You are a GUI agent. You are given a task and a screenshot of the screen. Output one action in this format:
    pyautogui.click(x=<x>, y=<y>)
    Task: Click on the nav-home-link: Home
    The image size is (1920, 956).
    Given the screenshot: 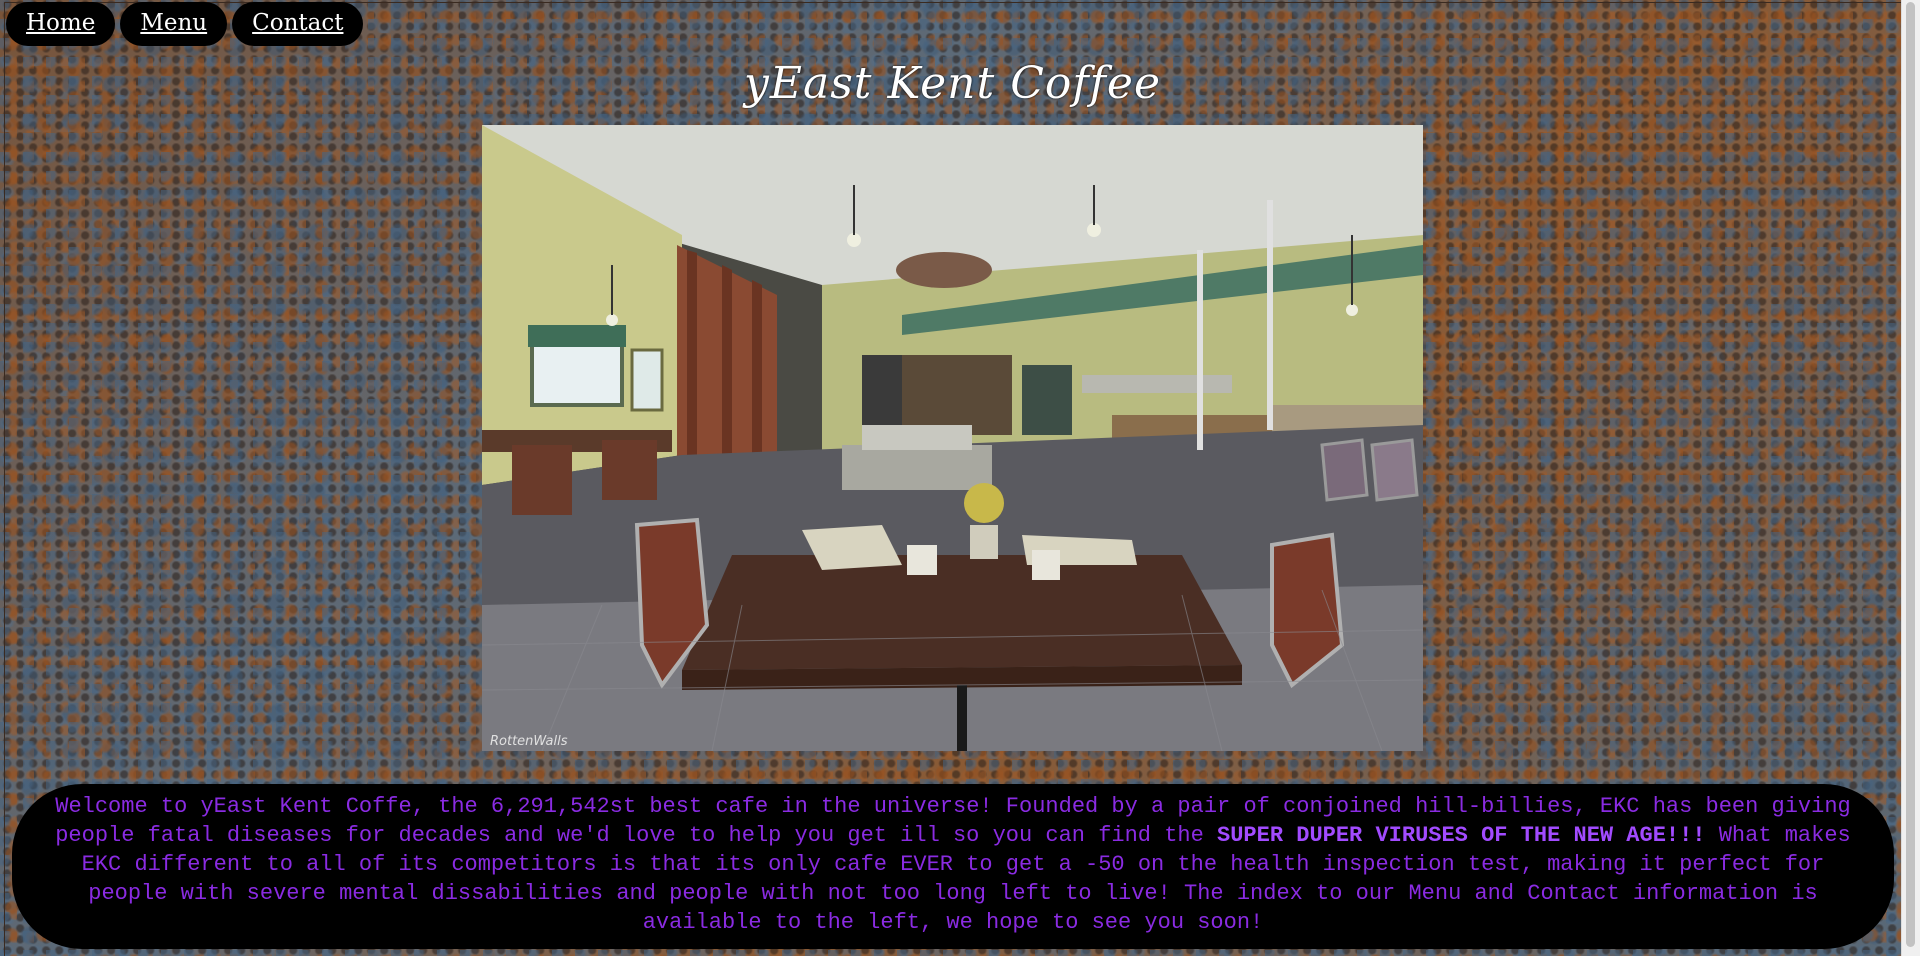 What is the action you would take?
    pyautogui.click(x=61, y=24)
    